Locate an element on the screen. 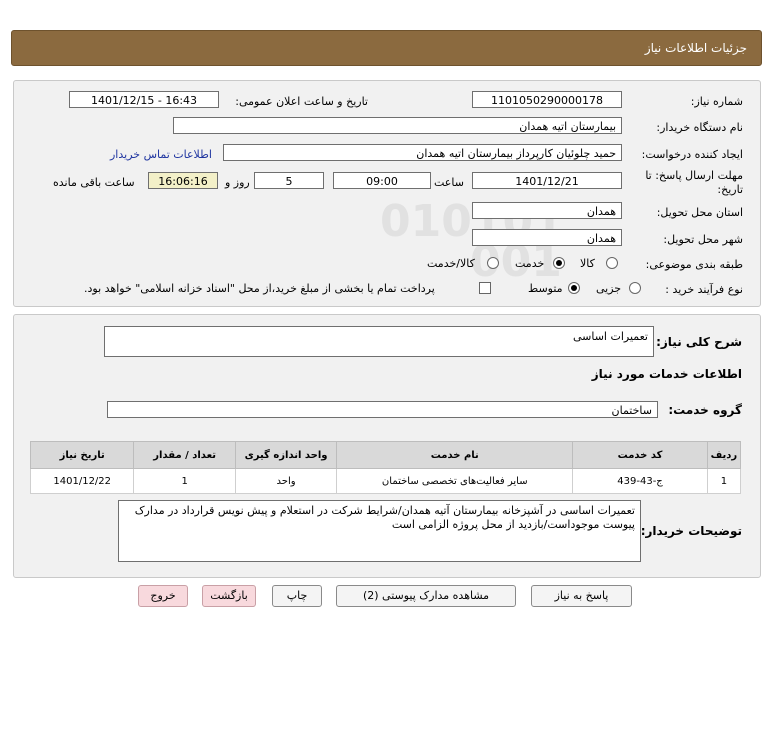 This screenshot has width=770, height=745. view-attachments-button: مشاهده مدارک پیوستی (2) is located at coordinates (426, 596).